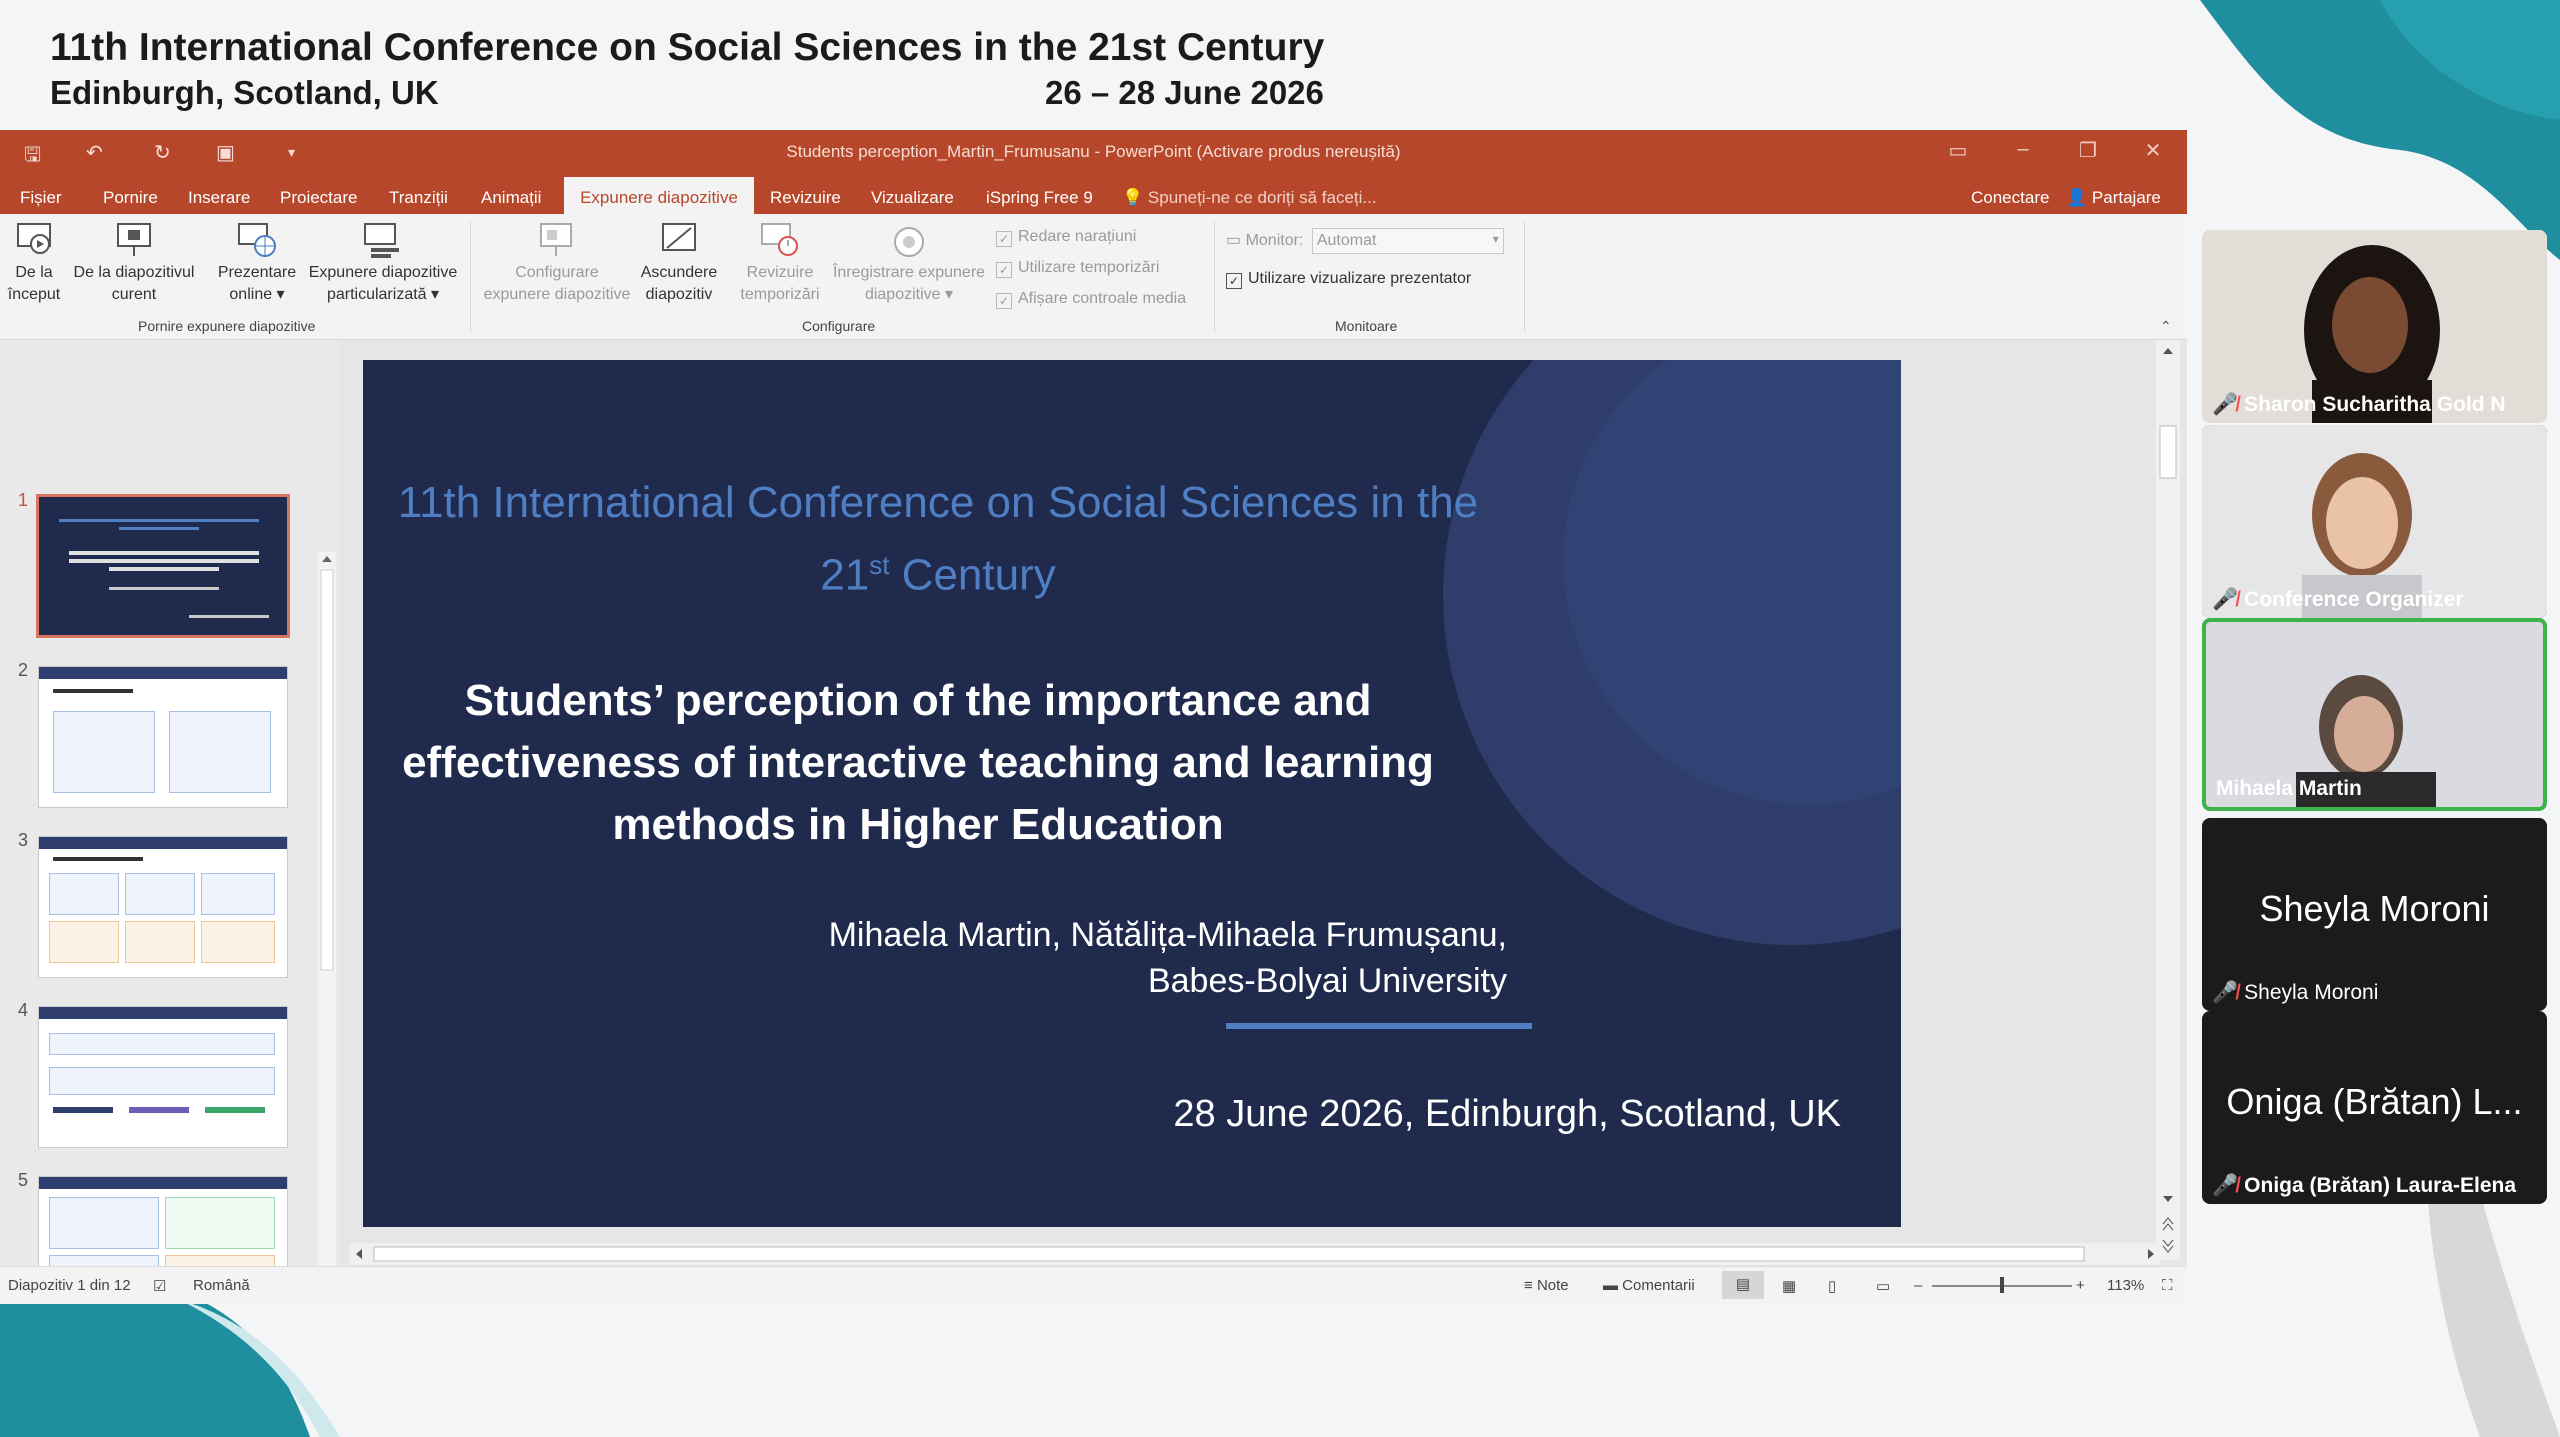 This screenshot has height=1437, width=2560. What do you see at coordinates (1077, 268) in the screenshot?
I see `use-timings-checkbox: ✓ Utilizare temporizări` at bounding box center [1077, 268].